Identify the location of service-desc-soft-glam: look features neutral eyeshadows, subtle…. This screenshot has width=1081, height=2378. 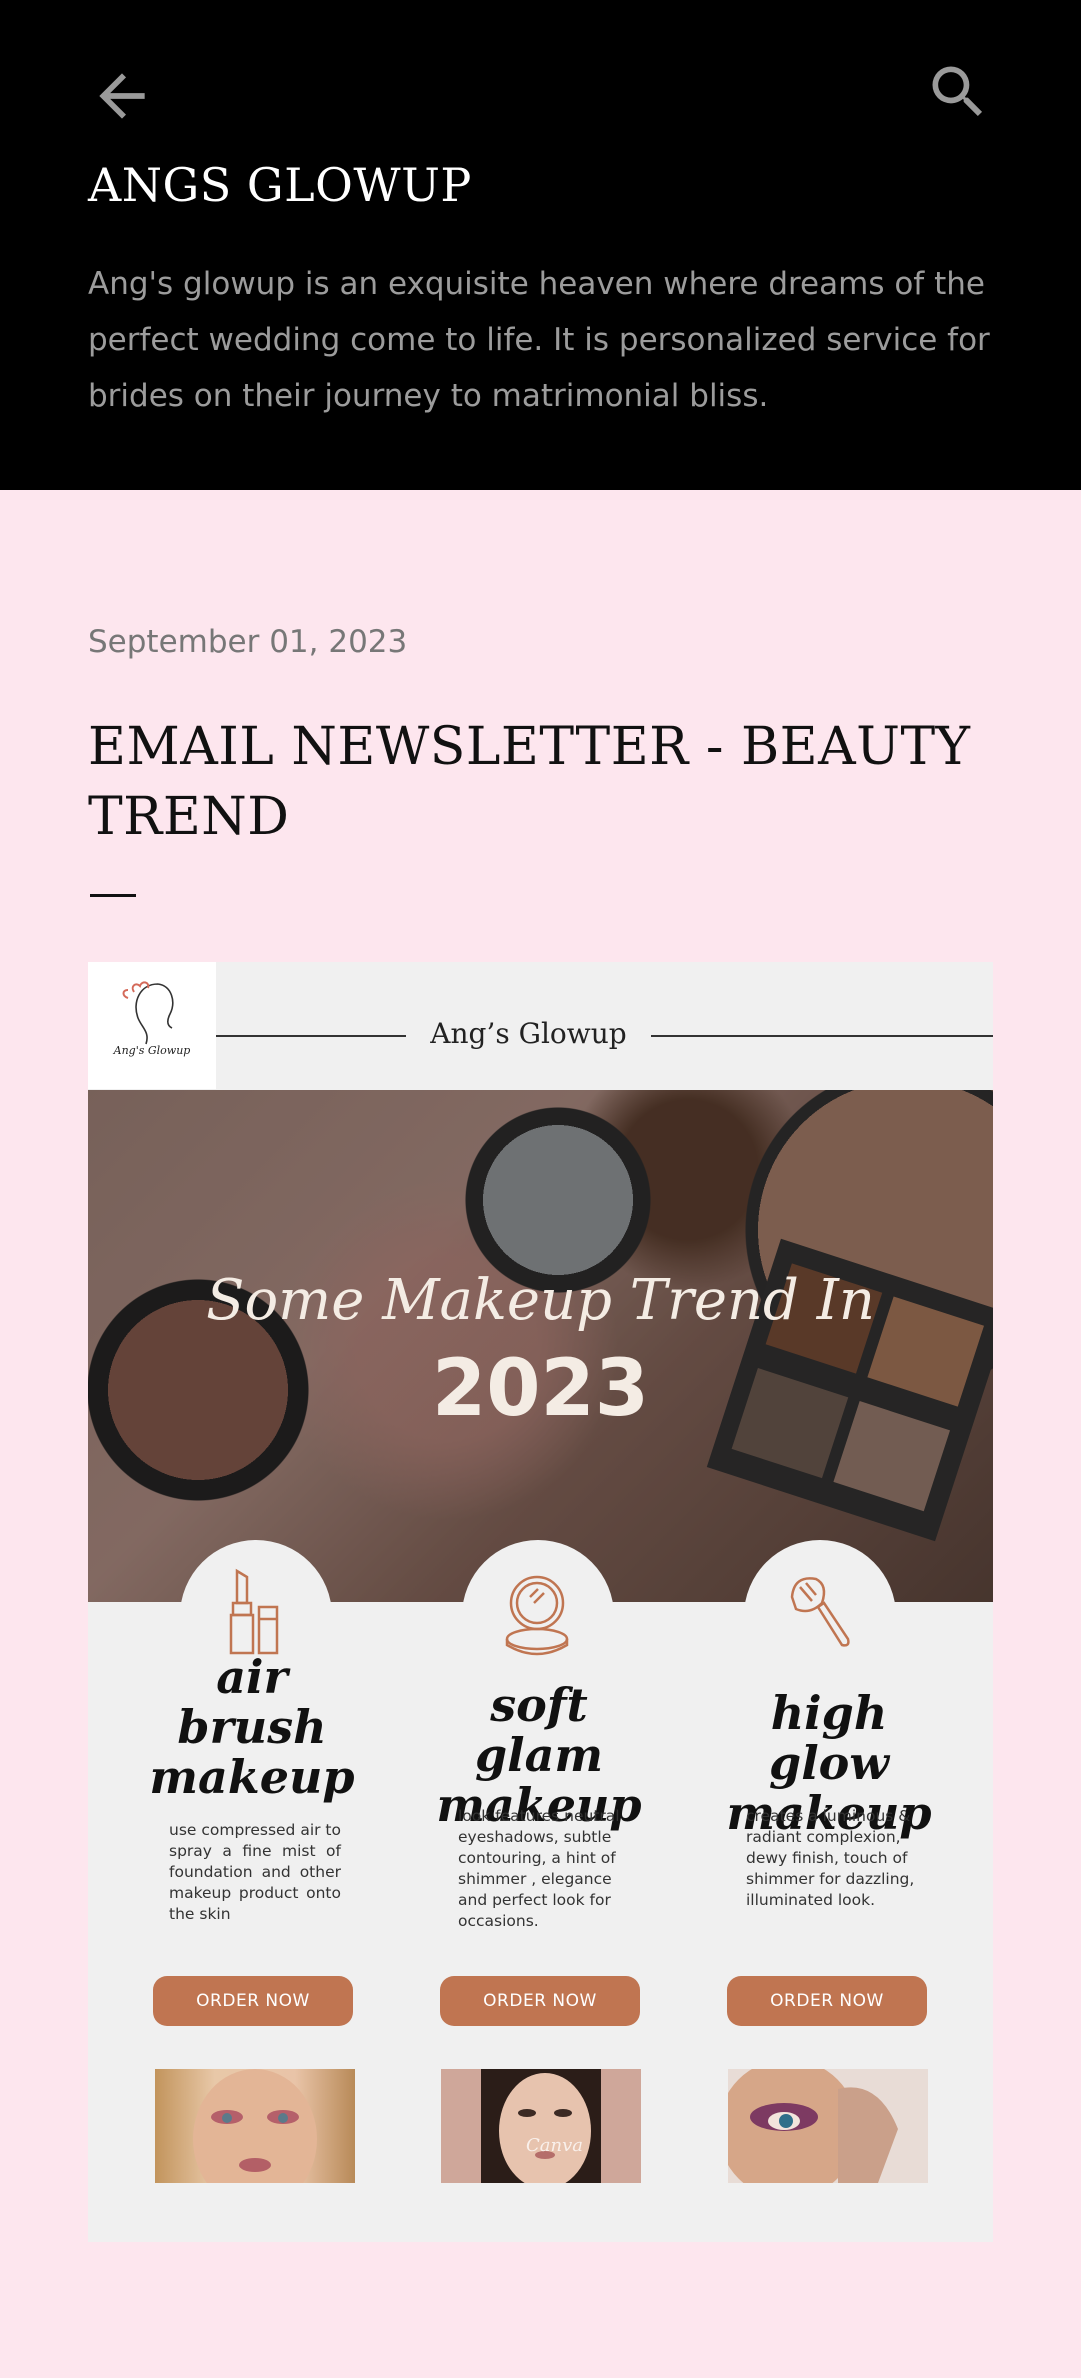
(539, 1868).